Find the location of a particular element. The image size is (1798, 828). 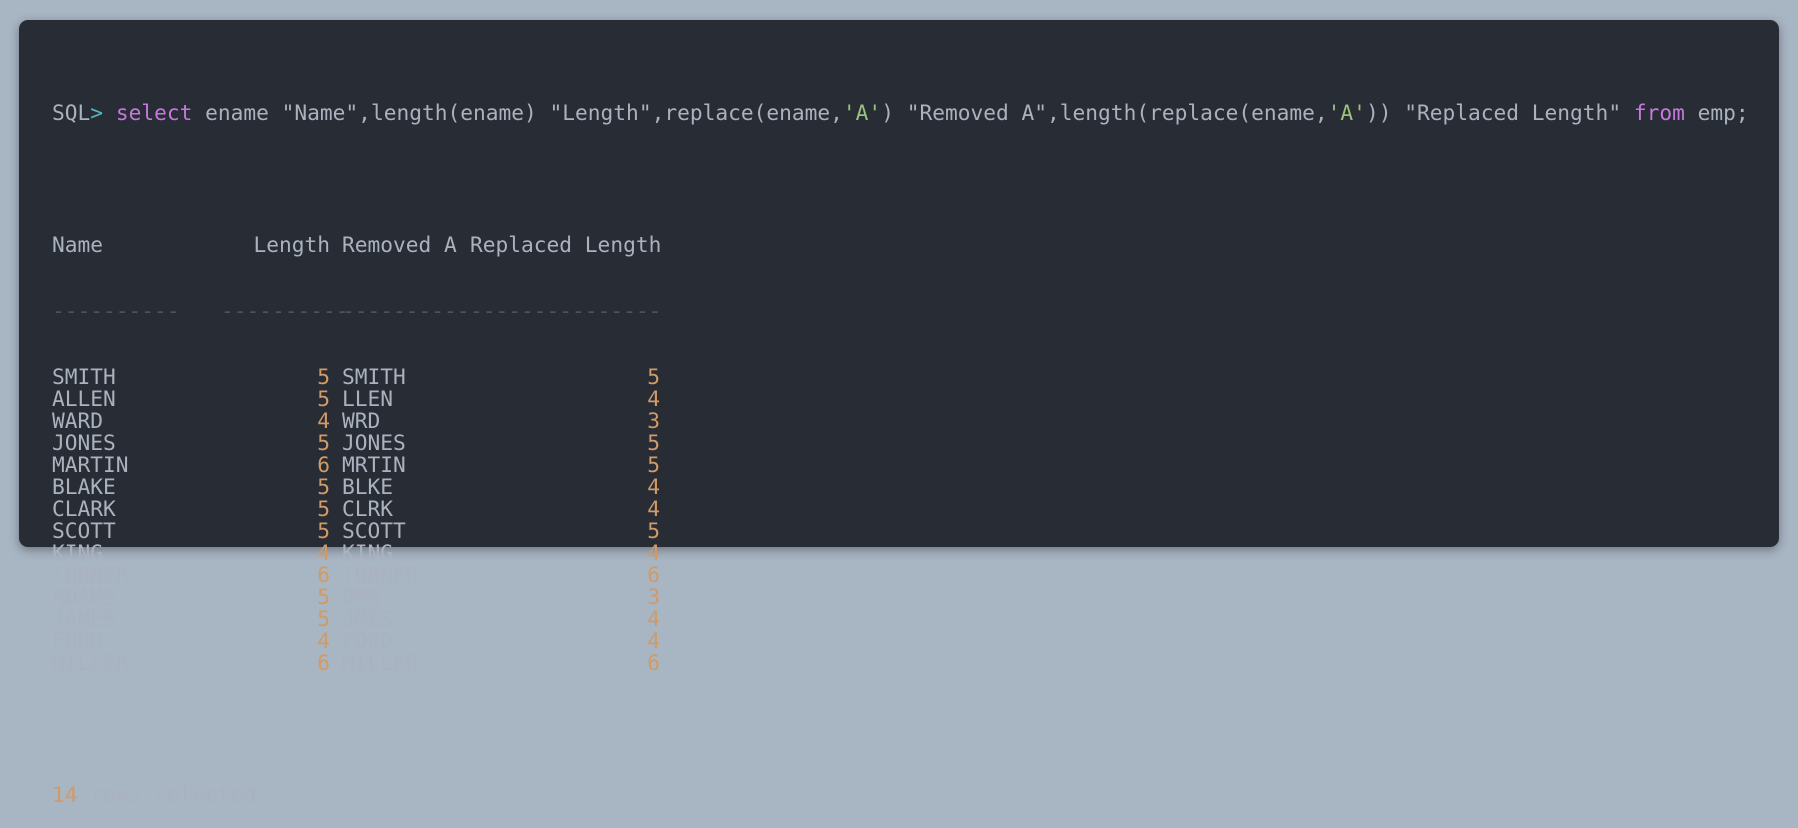

cell-name: BLAKE is located at coordinates (84, 486).